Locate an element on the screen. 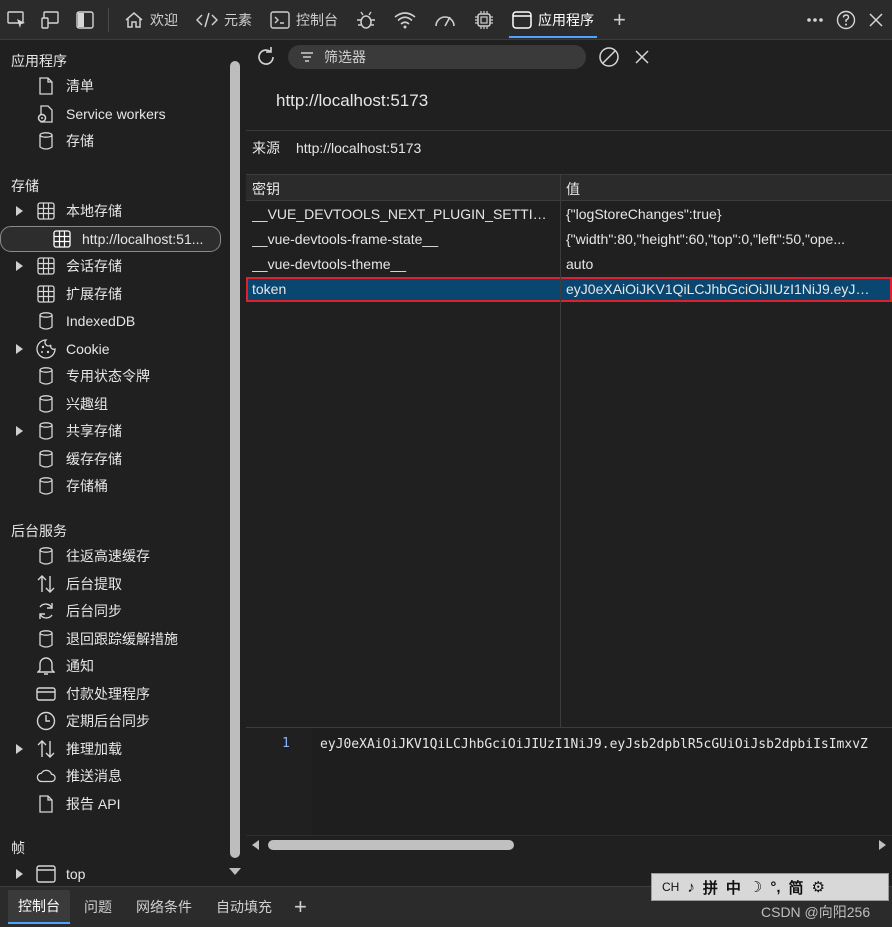 The width and height of the screenshot is (892, 927). sidebar-item-bounce-tracking: 退回跟踪缓解措施 is located at coordinates (112, 639).